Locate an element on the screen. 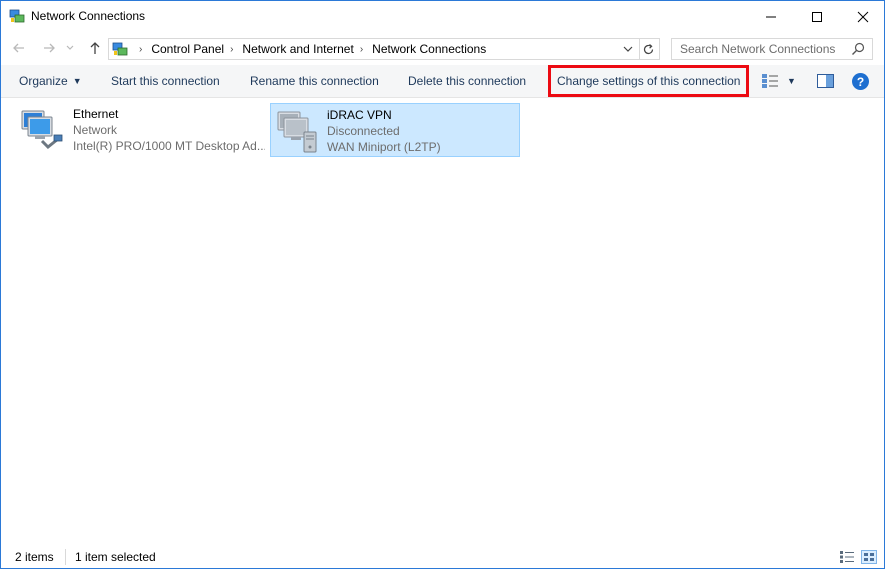 This screenshot has height=569, width=885. minimize-icon is located at coordinates (771, 16).